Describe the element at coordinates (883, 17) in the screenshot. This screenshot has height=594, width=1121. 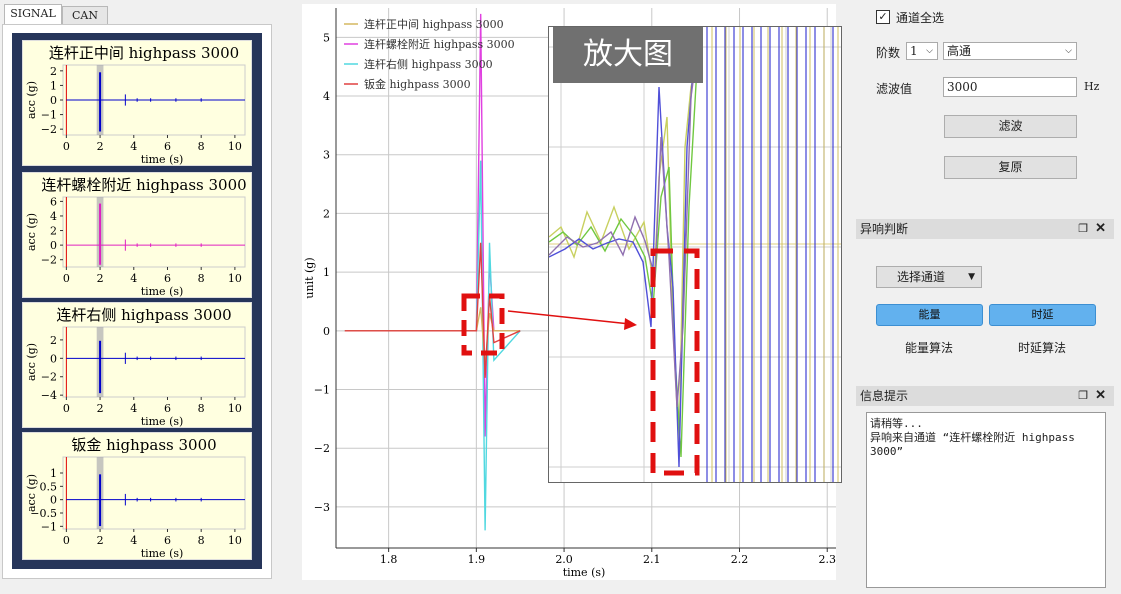
I see `checkbox-checked-icon: ✓` at that location.